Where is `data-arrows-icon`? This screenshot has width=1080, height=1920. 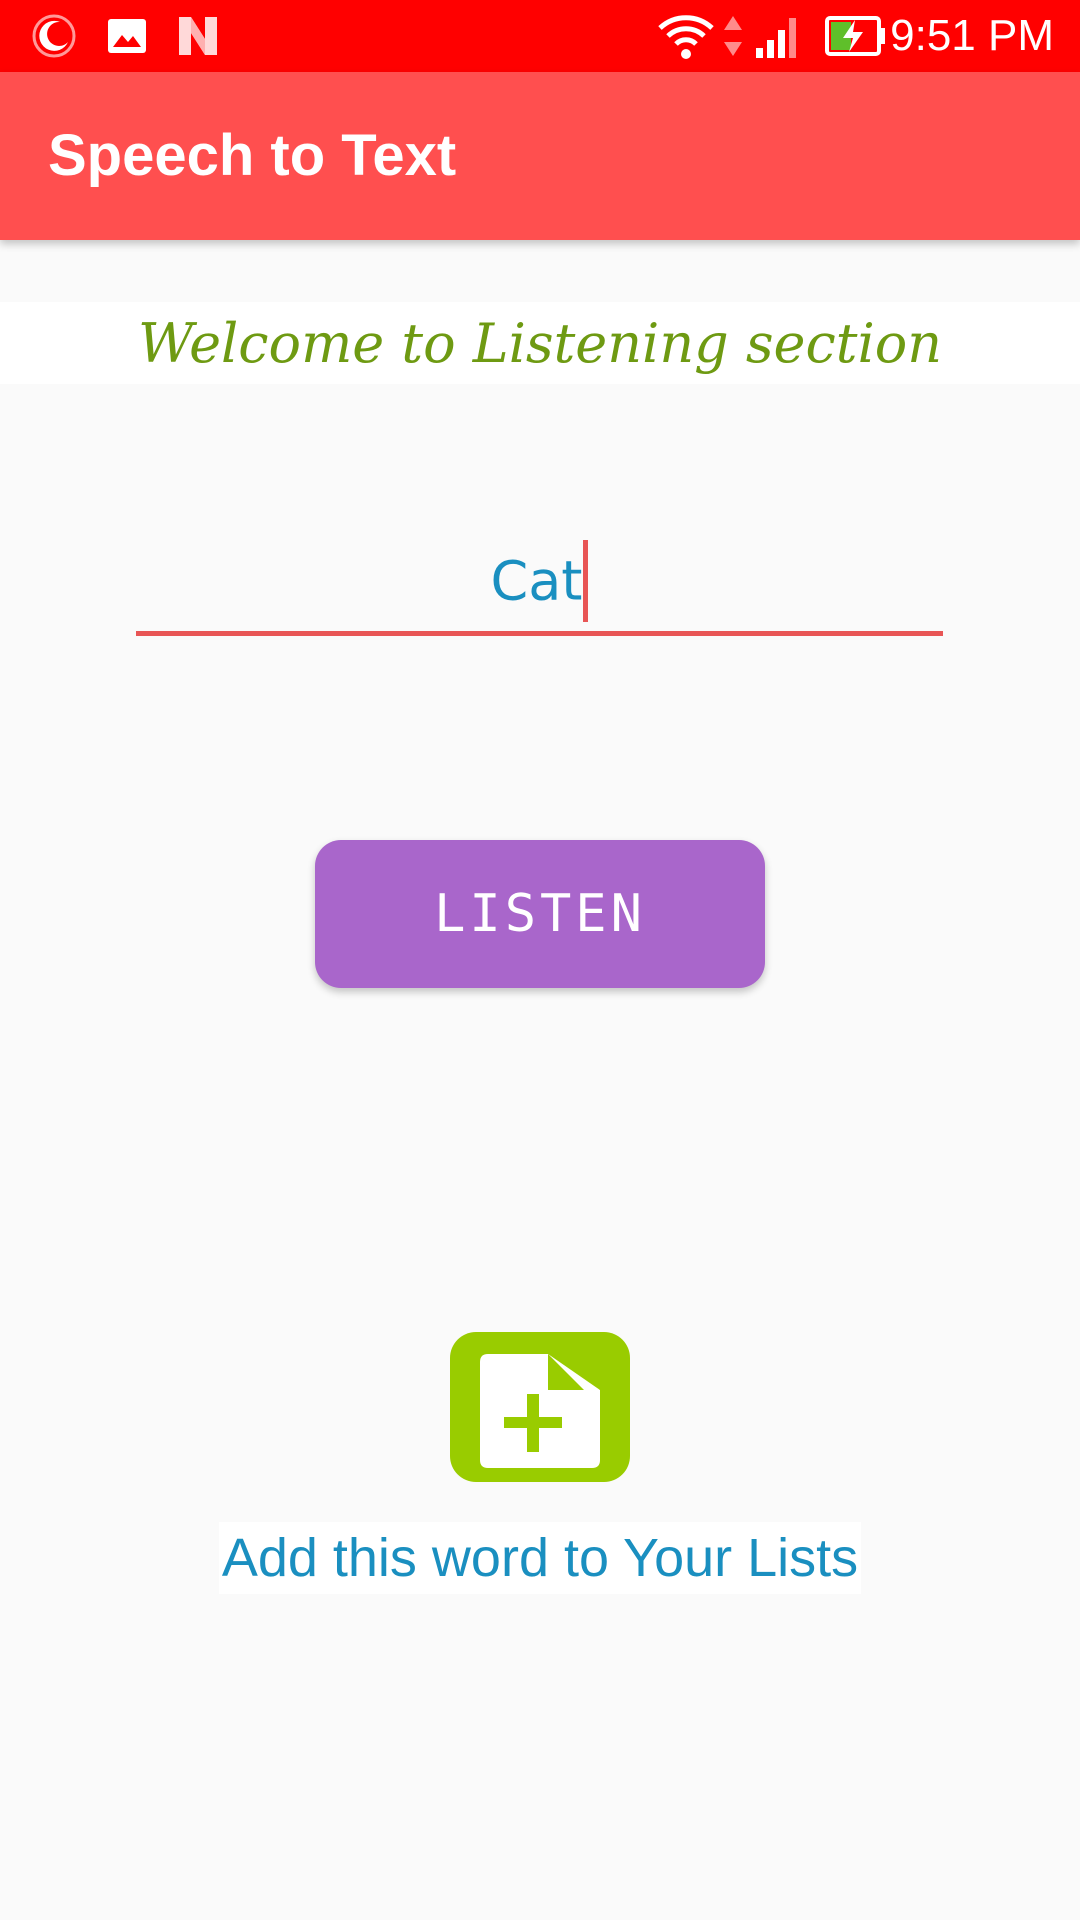
data-arrows-icon is located at coordinates (733, 36).